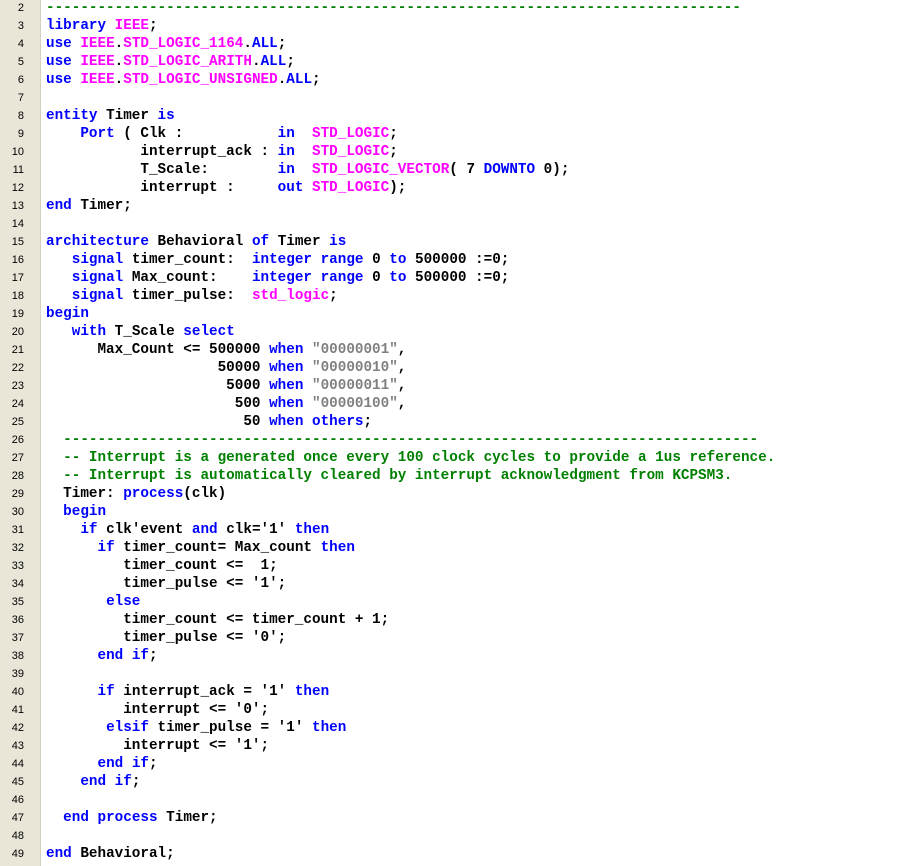 The width and height of the screenshot is (902, 866). I want to click on code-line: interrupt <= '0';, so click(474, 710).